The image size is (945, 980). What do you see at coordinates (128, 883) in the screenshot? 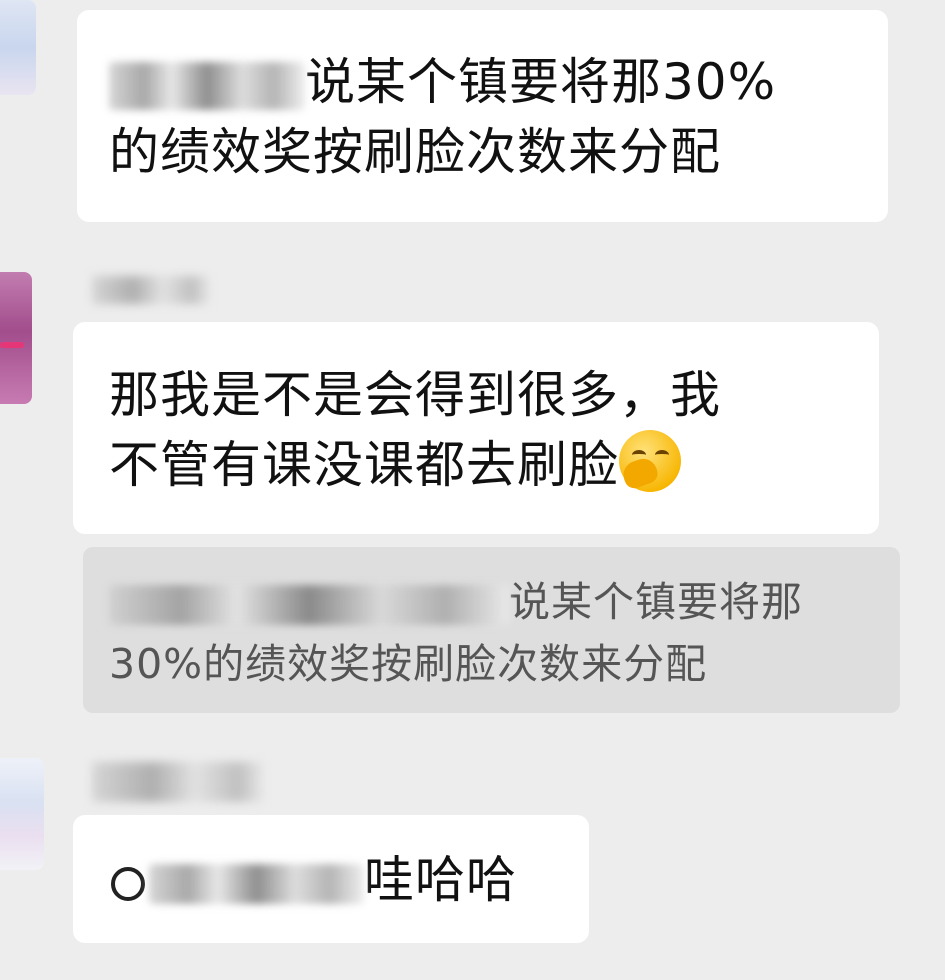
I see `mention-at-symbol` at bounding box center [128, 883].